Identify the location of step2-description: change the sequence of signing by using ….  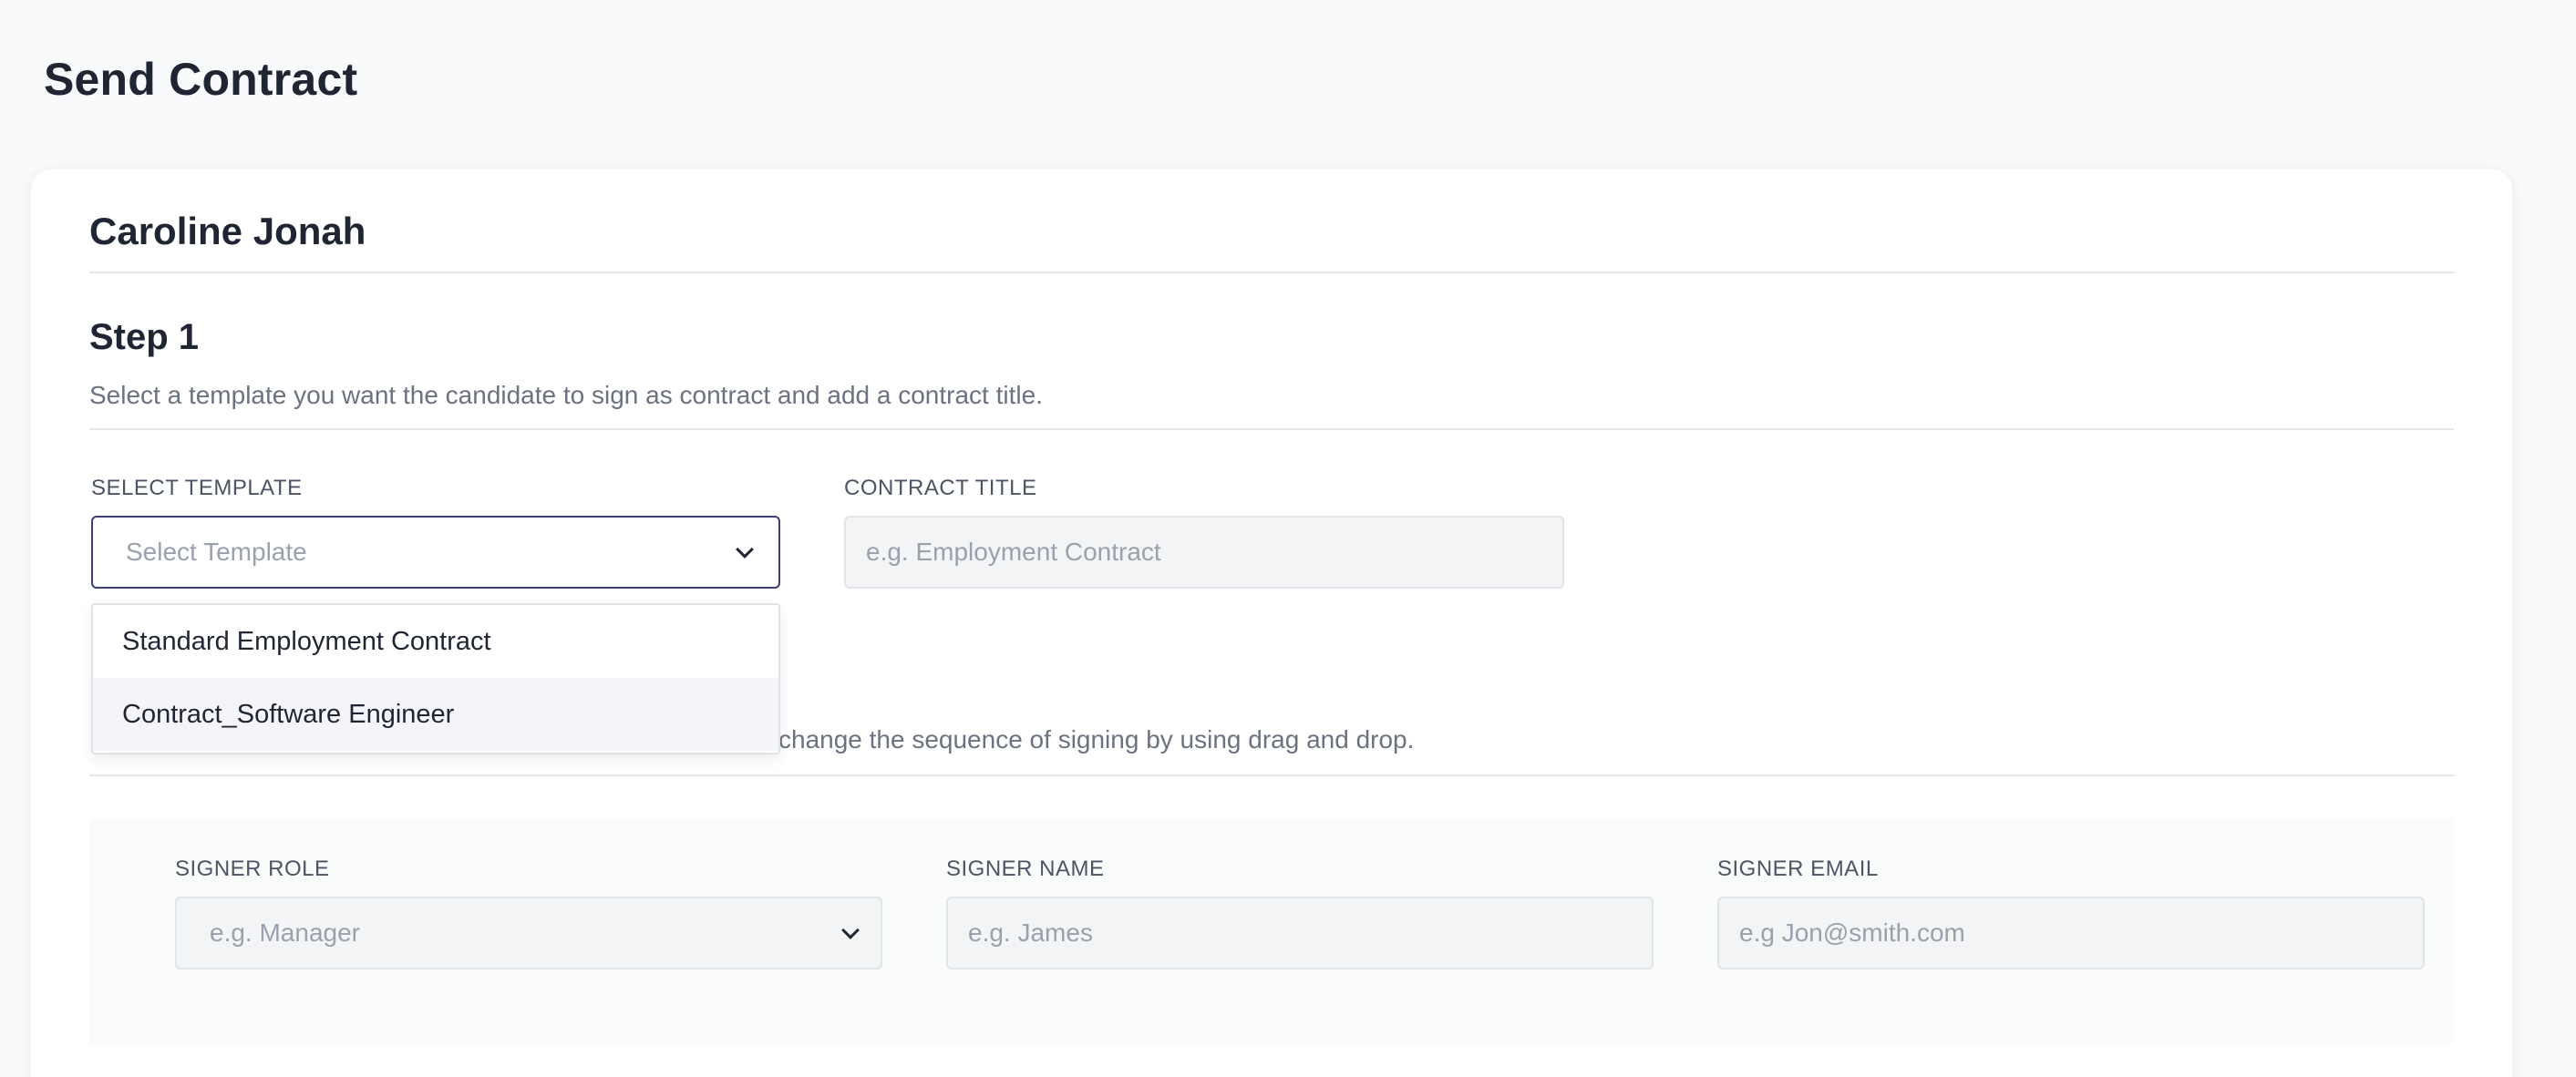
(1096, 740).